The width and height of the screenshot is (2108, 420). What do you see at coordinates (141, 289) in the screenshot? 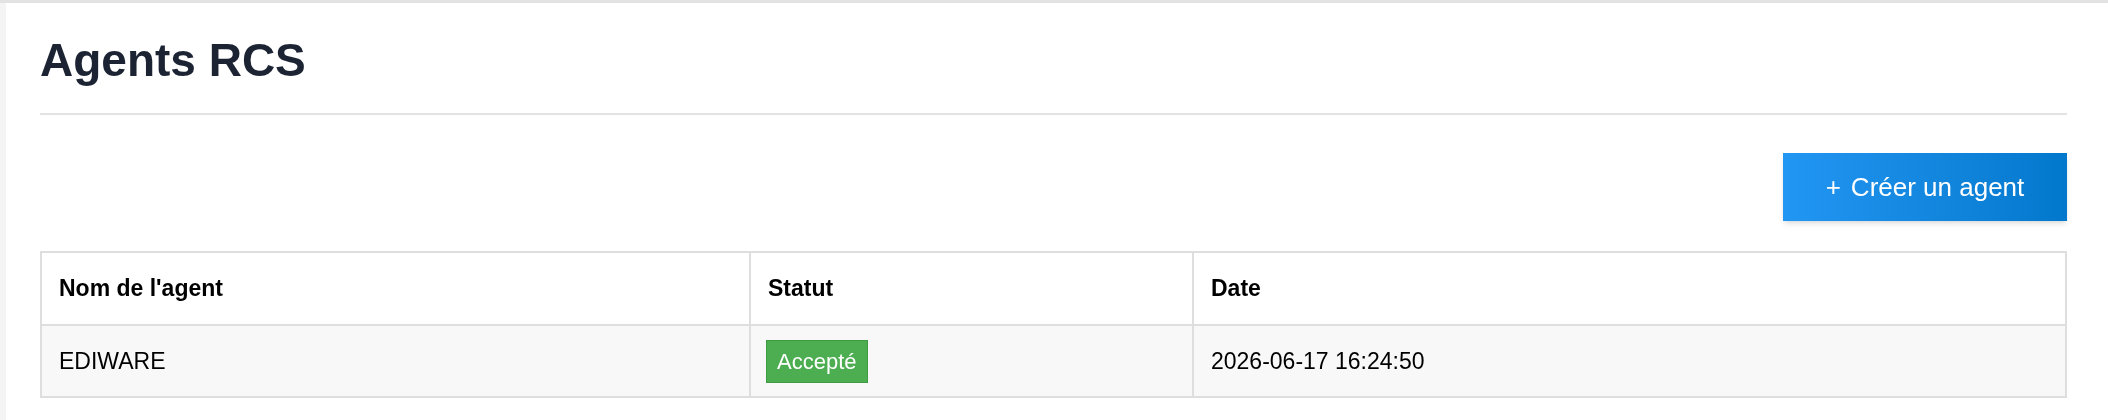
I see `column-header: Nom de l'agent` at bounding box center [141, 289].